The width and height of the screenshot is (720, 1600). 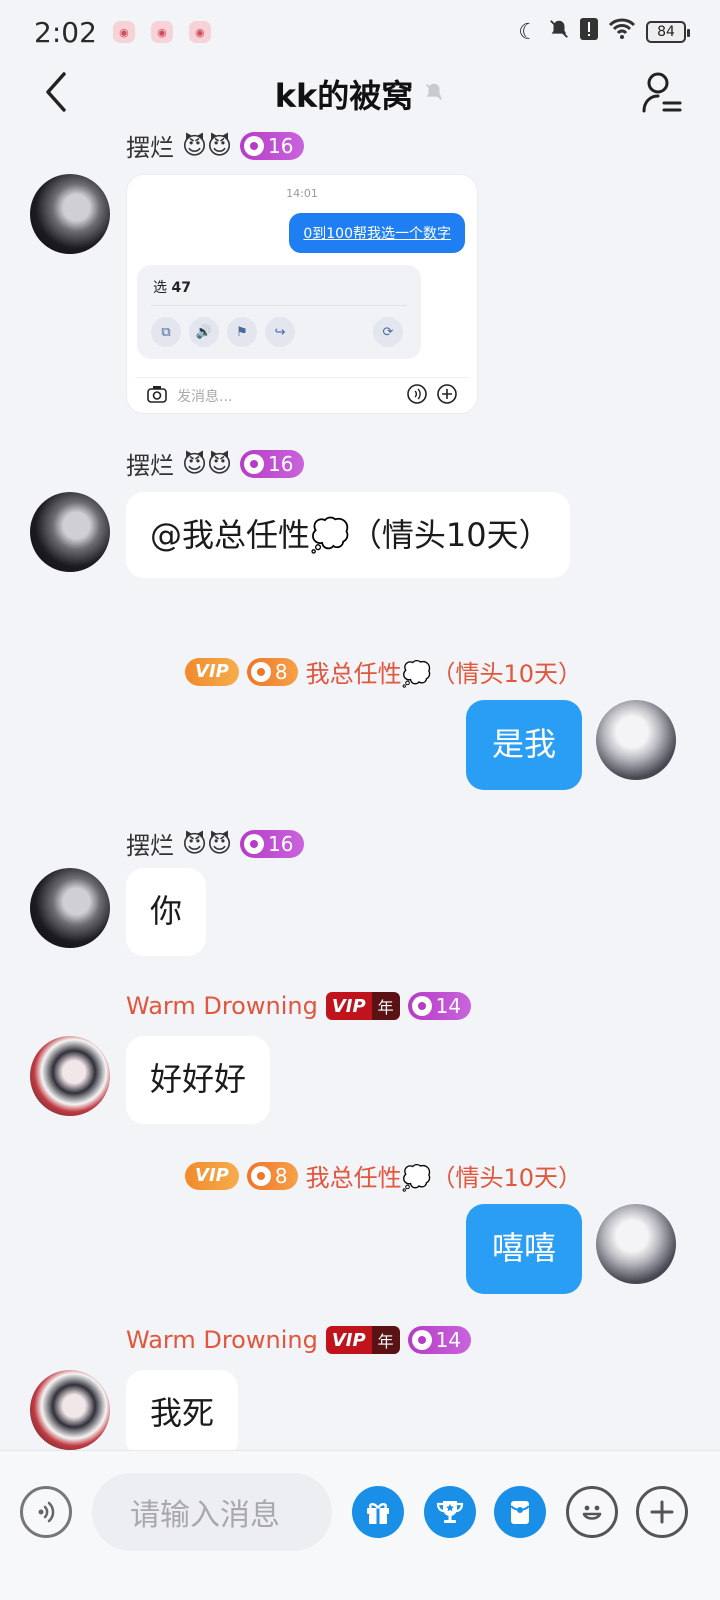 What do you see at coordinates (166, 912) in the screenshot?
I see `message-bubble: 你` at bounding box center [166, 912].